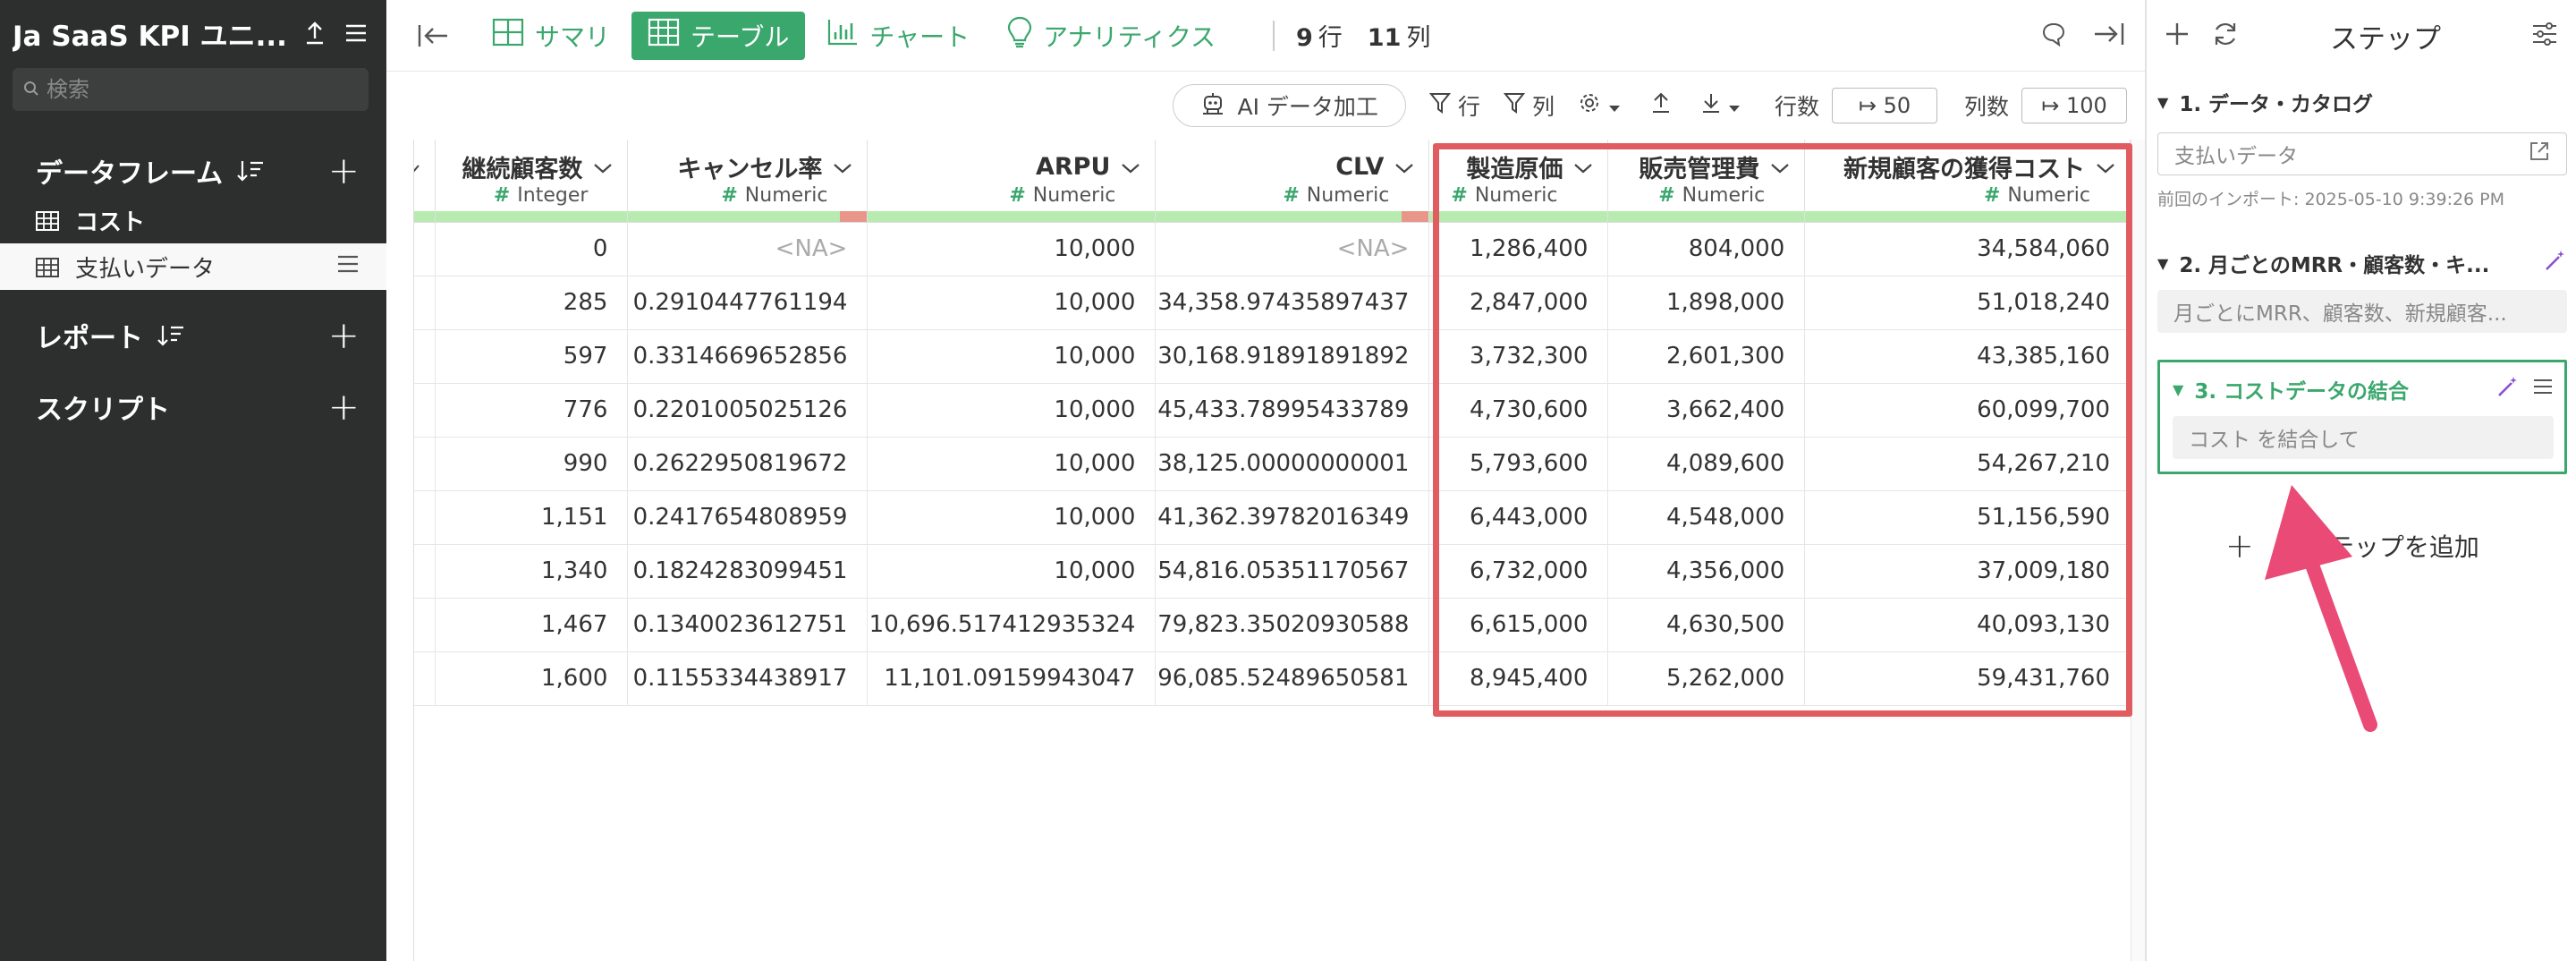 The image size is (2576, 961). Describe the element at coordinates (1706, 517) in the screenshot. I see `table-cell: 4,548,000` at that location.